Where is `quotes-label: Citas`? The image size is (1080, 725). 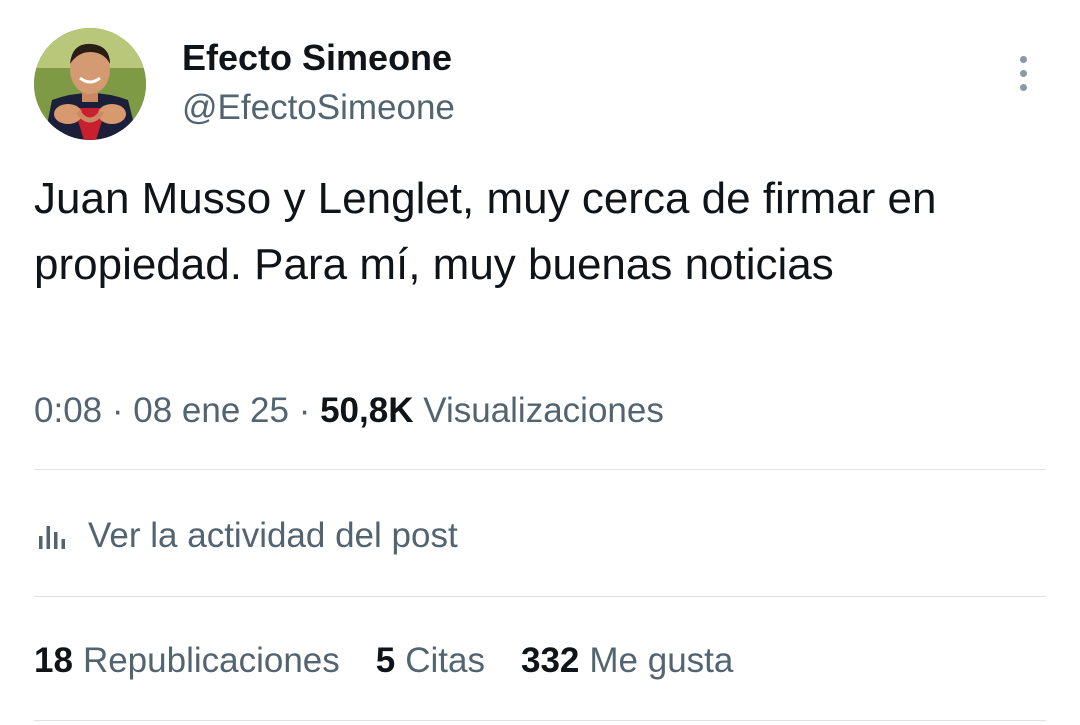 quotes-label: Citas is located at coordinates (445, 660).